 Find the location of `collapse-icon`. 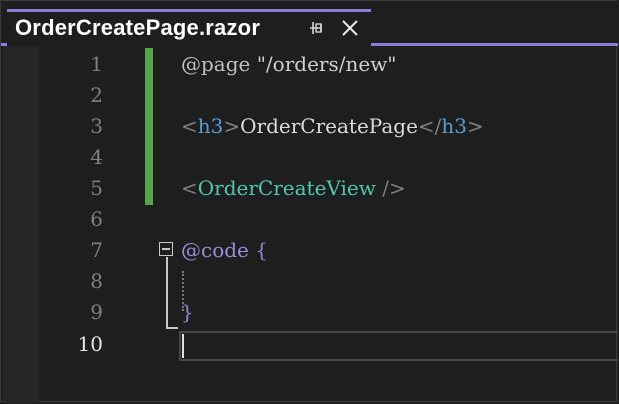

collapse-icon is located at coordinates (166, 249).